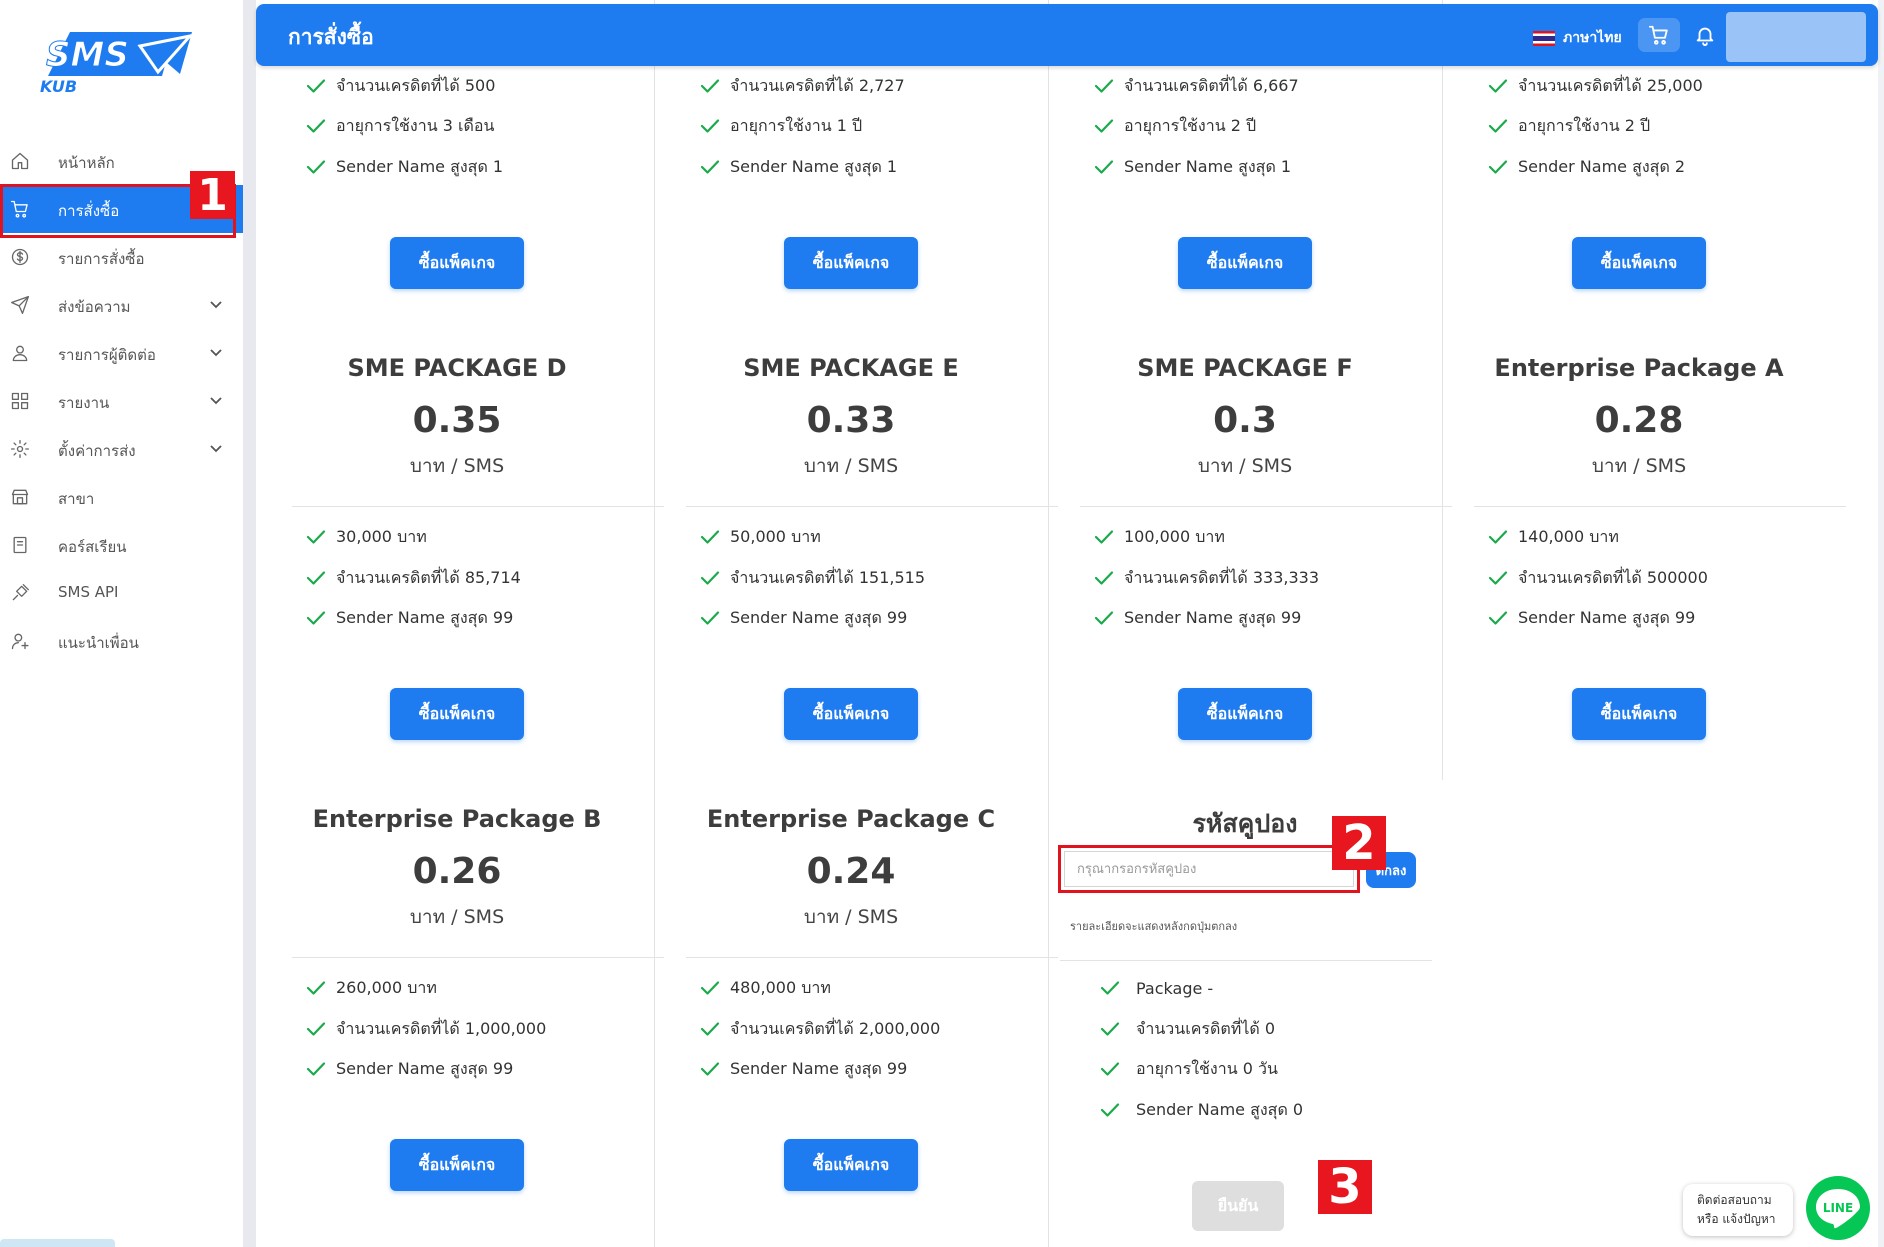 Image resolution: width=1884 pixels, height=1247 pixels. Describe the element at coordinates (1211, 85) in the screenshot. I see `feature-text: จำนวนเครดิตที่ได้ 6,667` at that location.